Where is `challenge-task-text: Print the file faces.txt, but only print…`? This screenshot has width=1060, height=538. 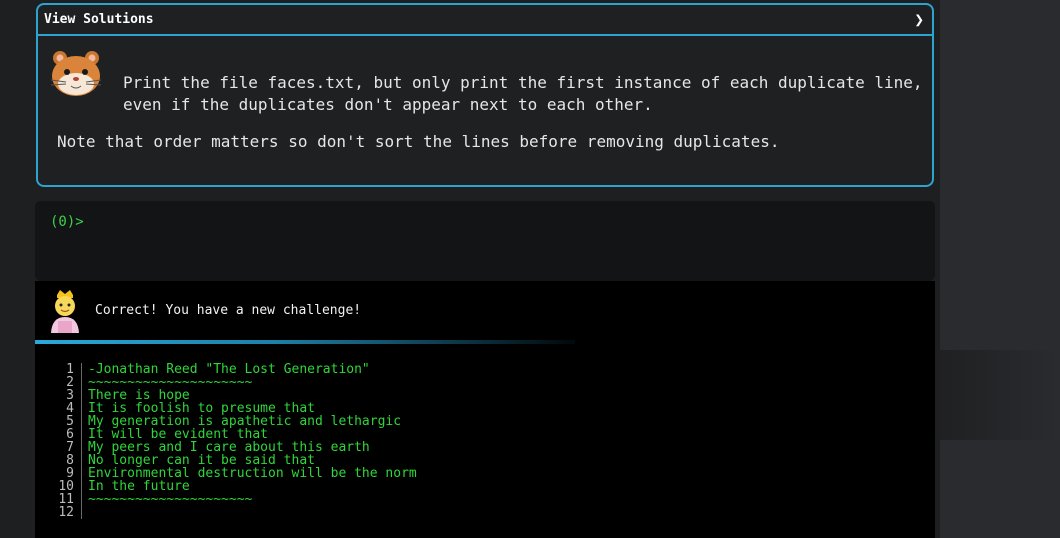 challenge-task-text: Print the file faces.txt, but only print… is located at coordinates (523, 93).